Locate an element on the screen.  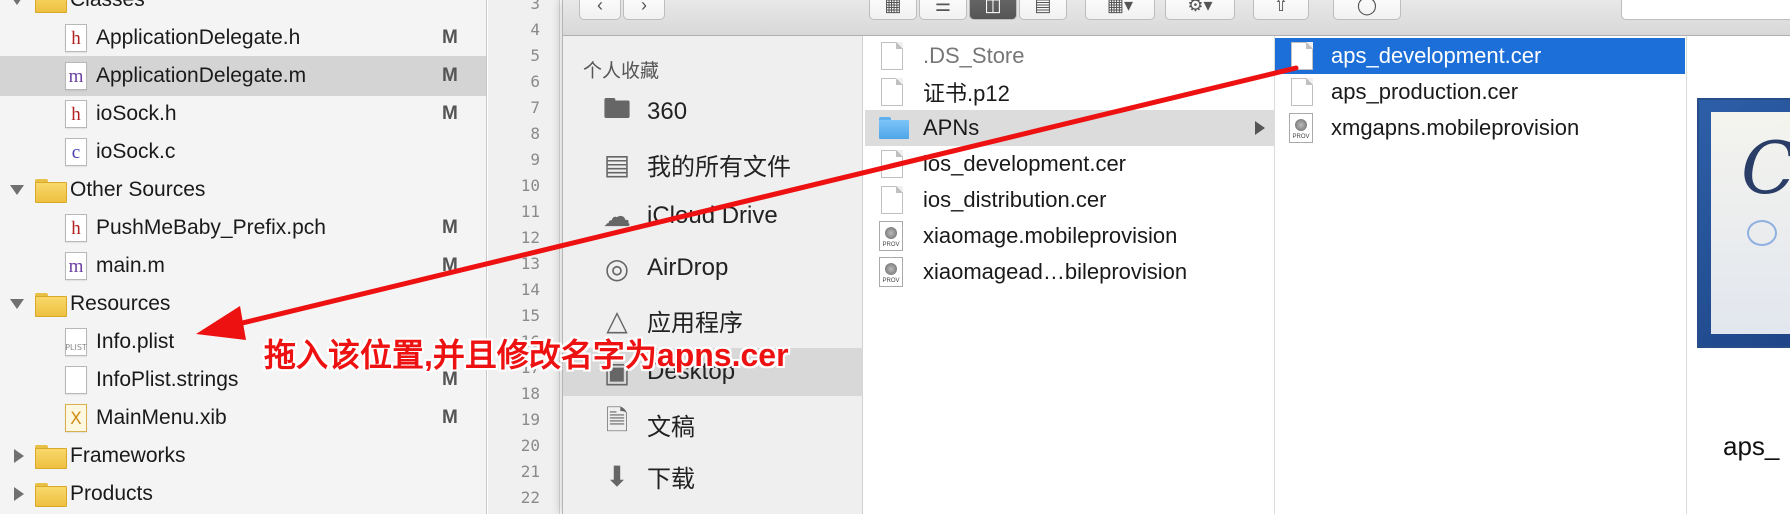
tags-button: ◯ is located at coordinates (1367, 10).